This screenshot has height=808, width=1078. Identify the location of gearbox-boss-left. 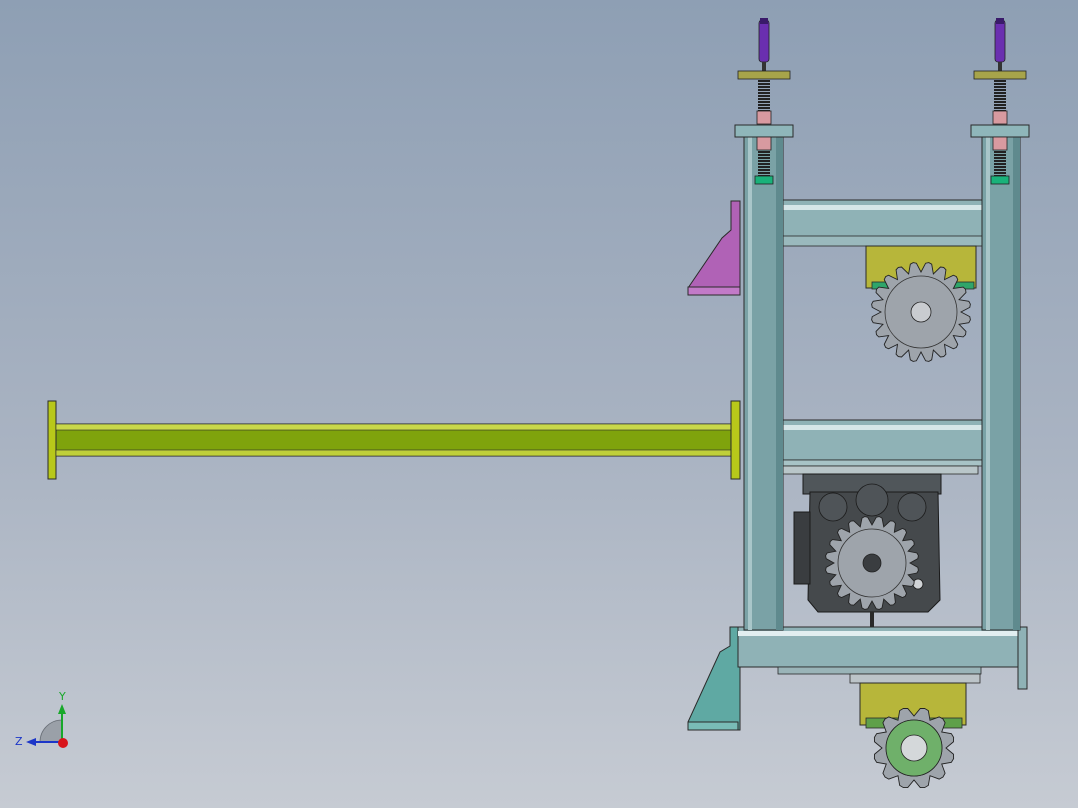
(833, 507).